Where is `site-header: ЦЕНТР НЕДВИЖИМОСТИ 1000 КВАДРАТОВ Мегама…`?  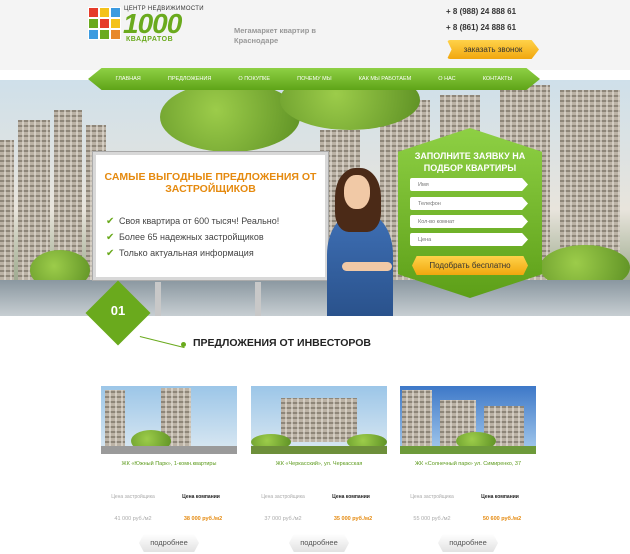 site-header: ЦЕНТР НЕДВИЖИМОСТИ 1000 КВАДРАТОВ Мегама… is located at coordinates (315, 35).